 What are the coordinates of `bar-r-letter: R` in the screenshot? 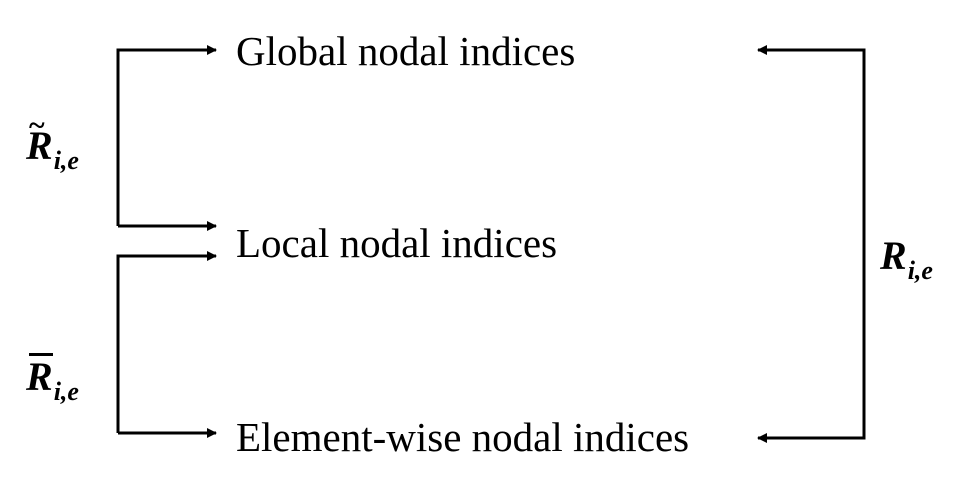 It's located at (39, 376).